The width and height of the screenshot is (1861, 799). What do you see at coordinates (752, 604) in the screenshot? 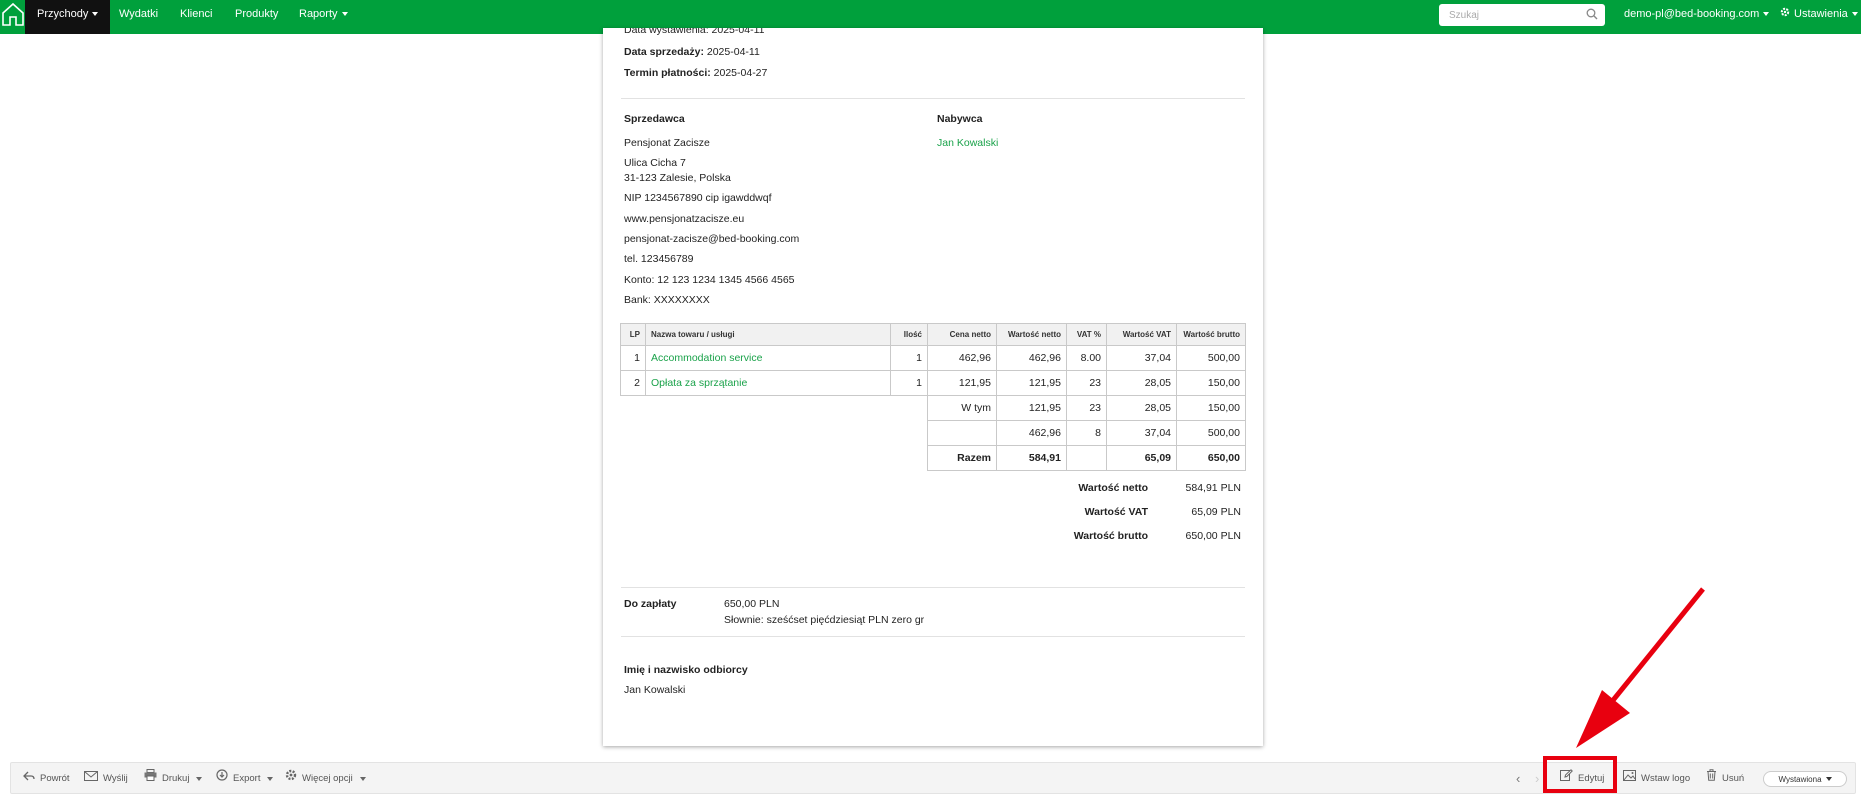
I see `to-pay-value: 650,00 PLN` at bounding box center [752, 604].